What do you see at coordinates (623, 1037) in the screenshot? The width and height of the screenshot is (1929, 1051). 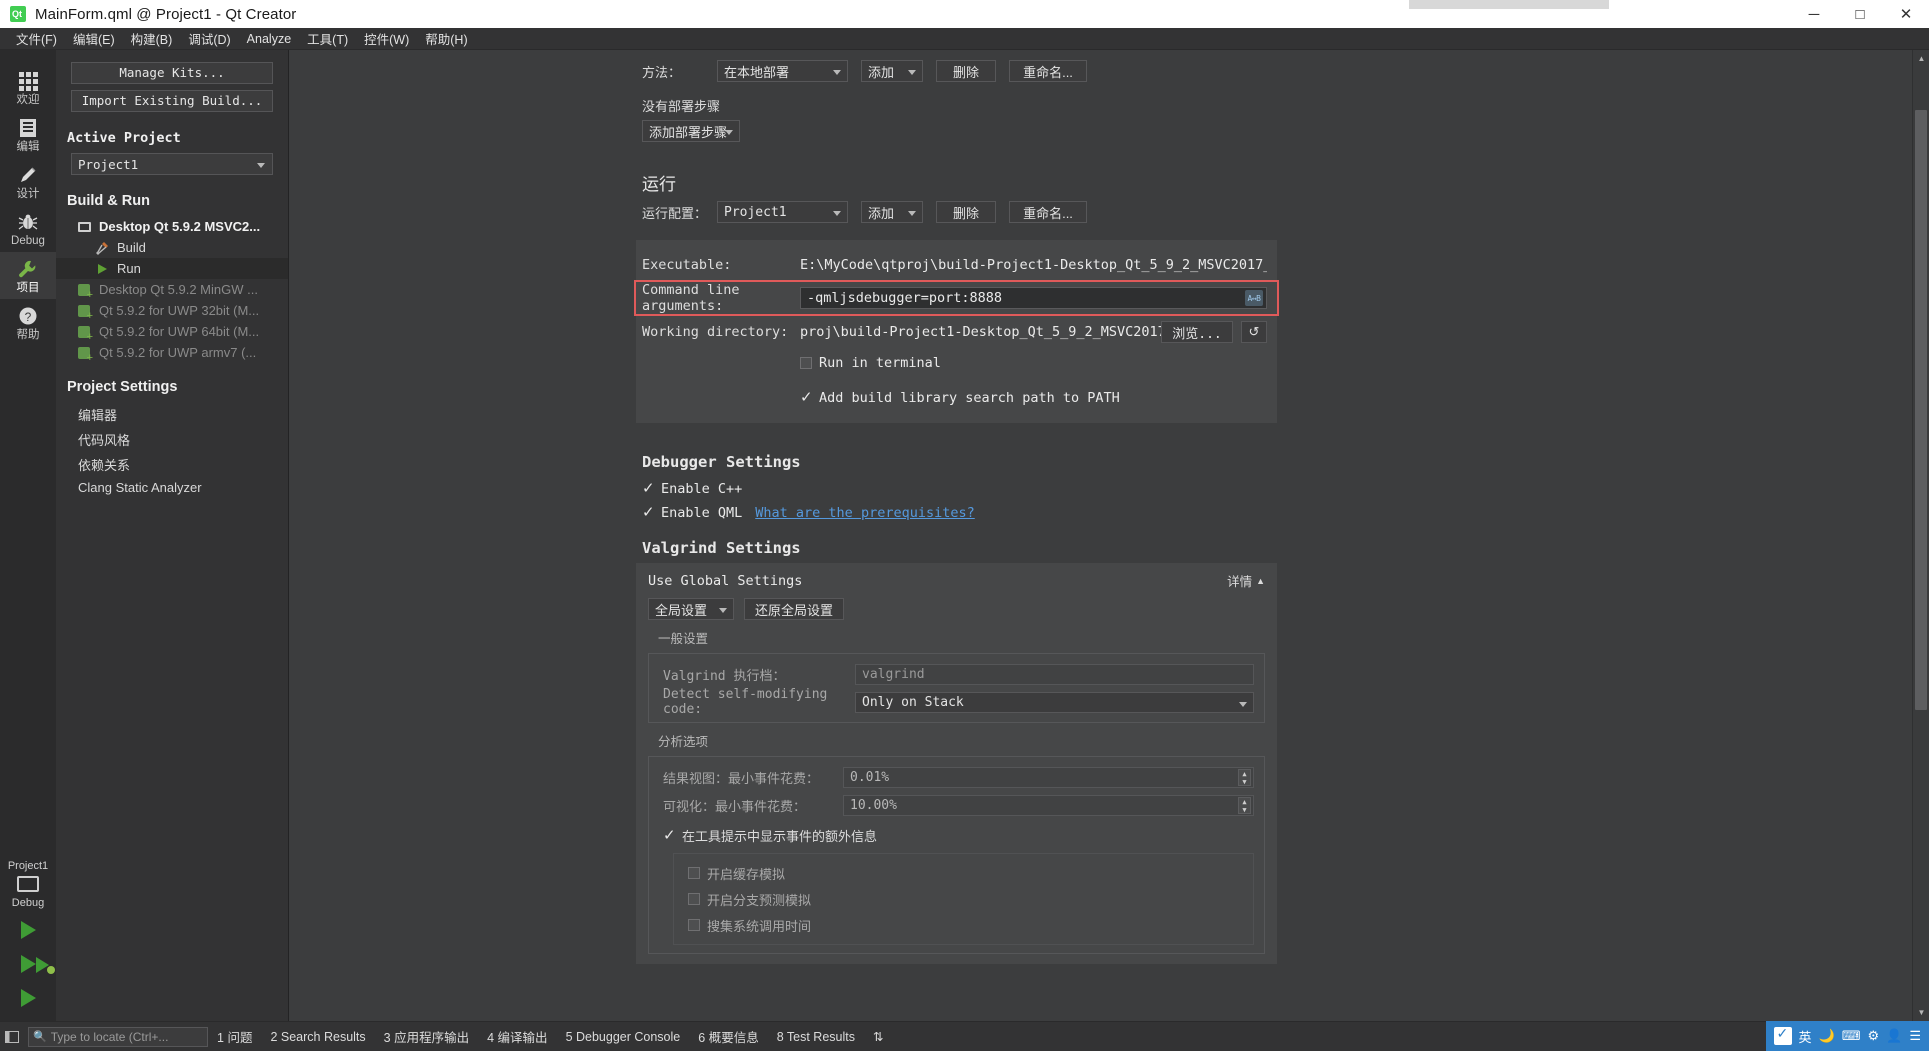 I see `output-pane-debugger-console: 5 Debugger Console` at bounding box center [623, 1037].